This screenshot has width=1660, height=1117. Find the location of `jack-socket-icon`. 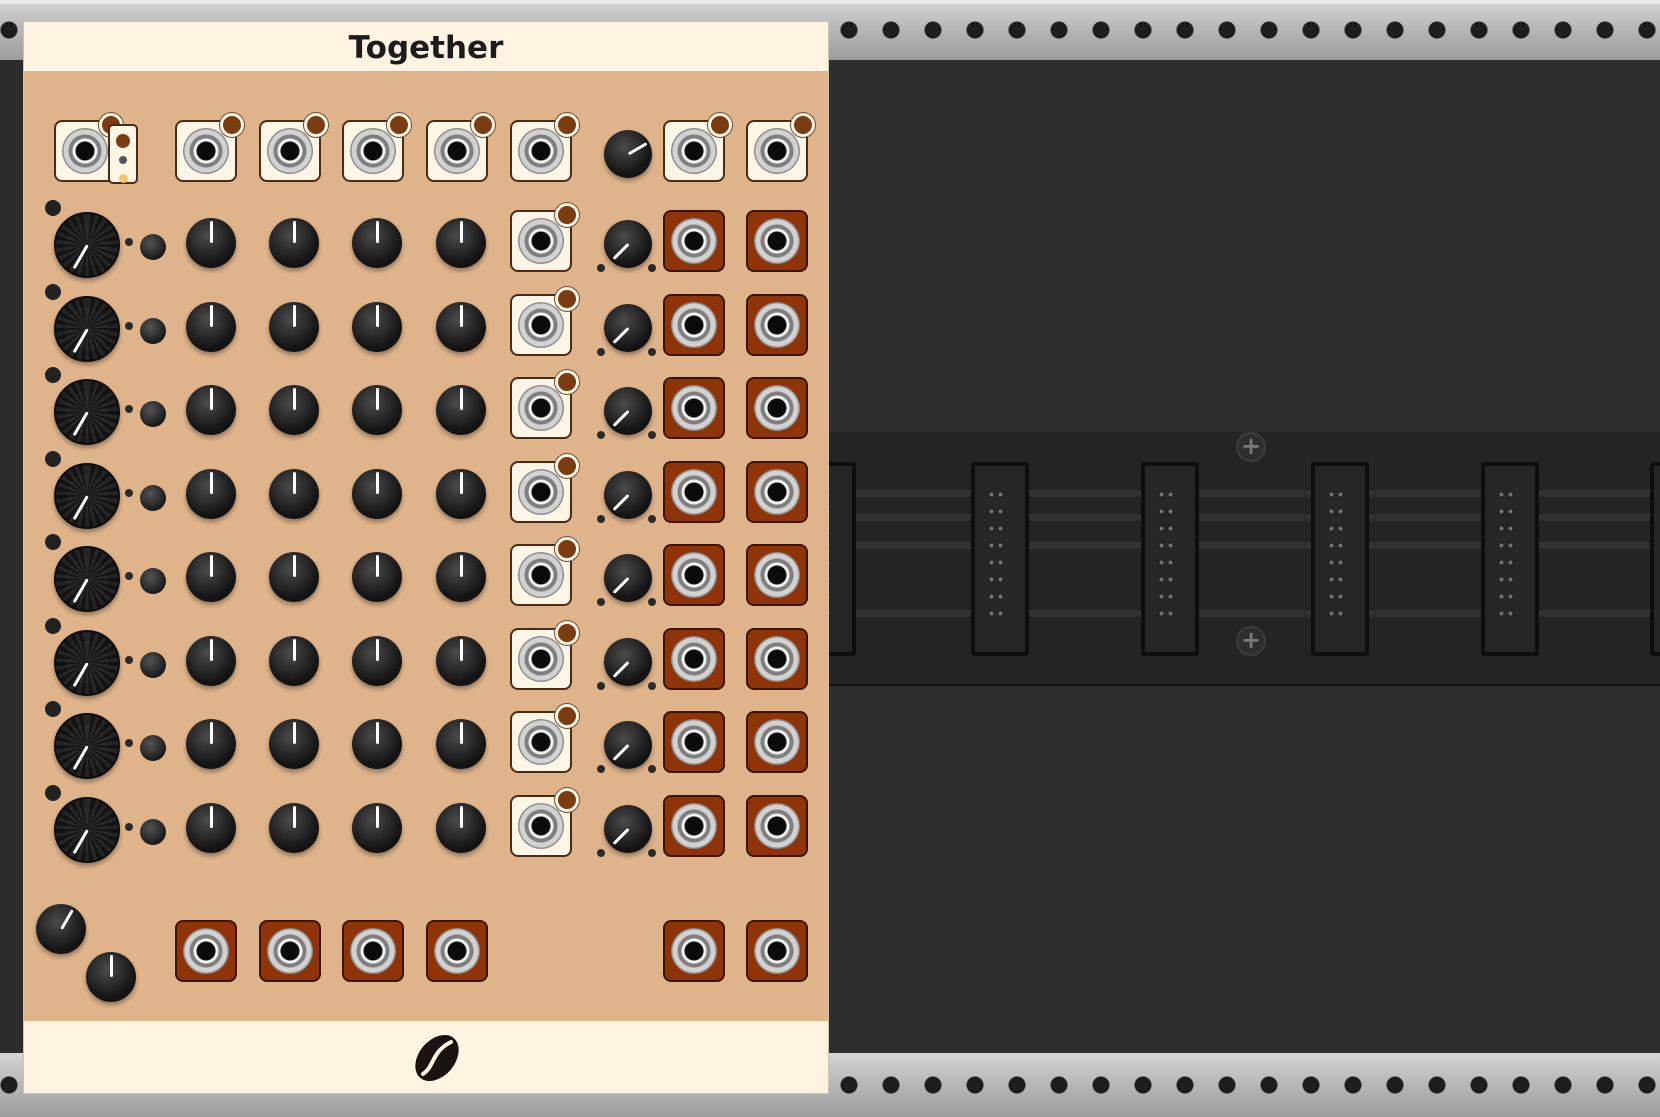

jack-socket-icon is located at coordinates (290, 151).